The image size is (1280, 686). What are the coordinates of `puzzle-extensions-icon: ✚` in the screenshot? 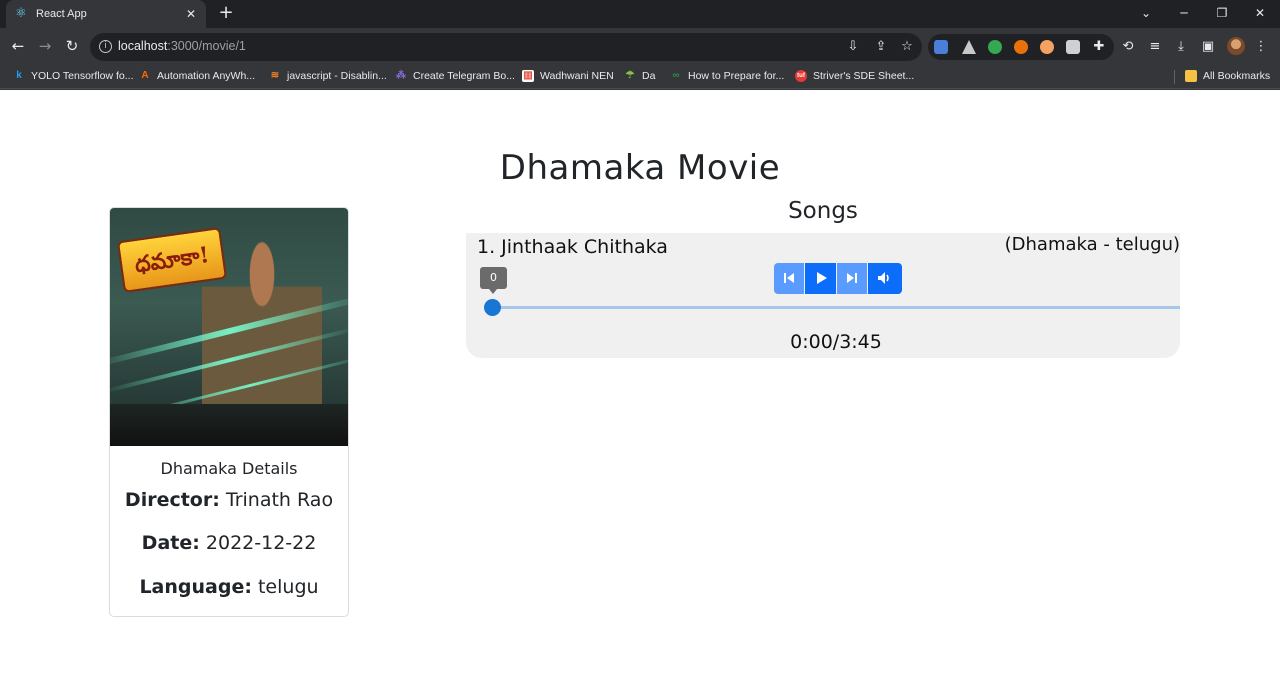 It's located at (1099, 47).